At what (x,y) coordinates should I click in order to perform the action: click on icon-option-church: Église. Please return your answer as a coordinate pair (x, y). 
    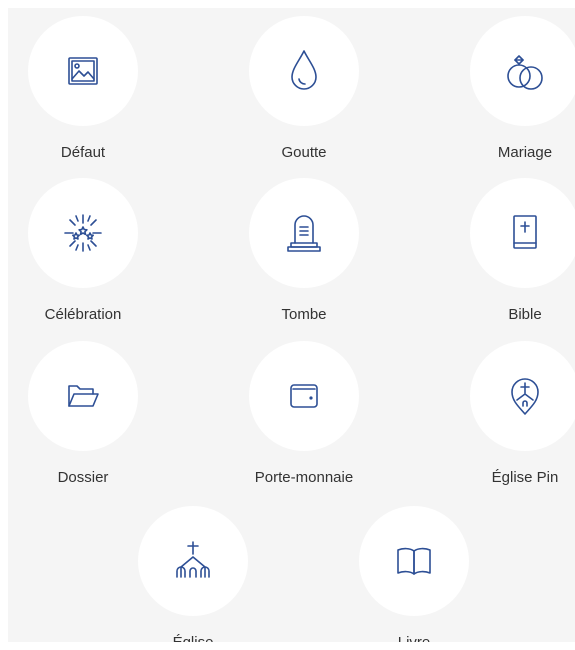
    Looking at the image, I should click on (193, 574).